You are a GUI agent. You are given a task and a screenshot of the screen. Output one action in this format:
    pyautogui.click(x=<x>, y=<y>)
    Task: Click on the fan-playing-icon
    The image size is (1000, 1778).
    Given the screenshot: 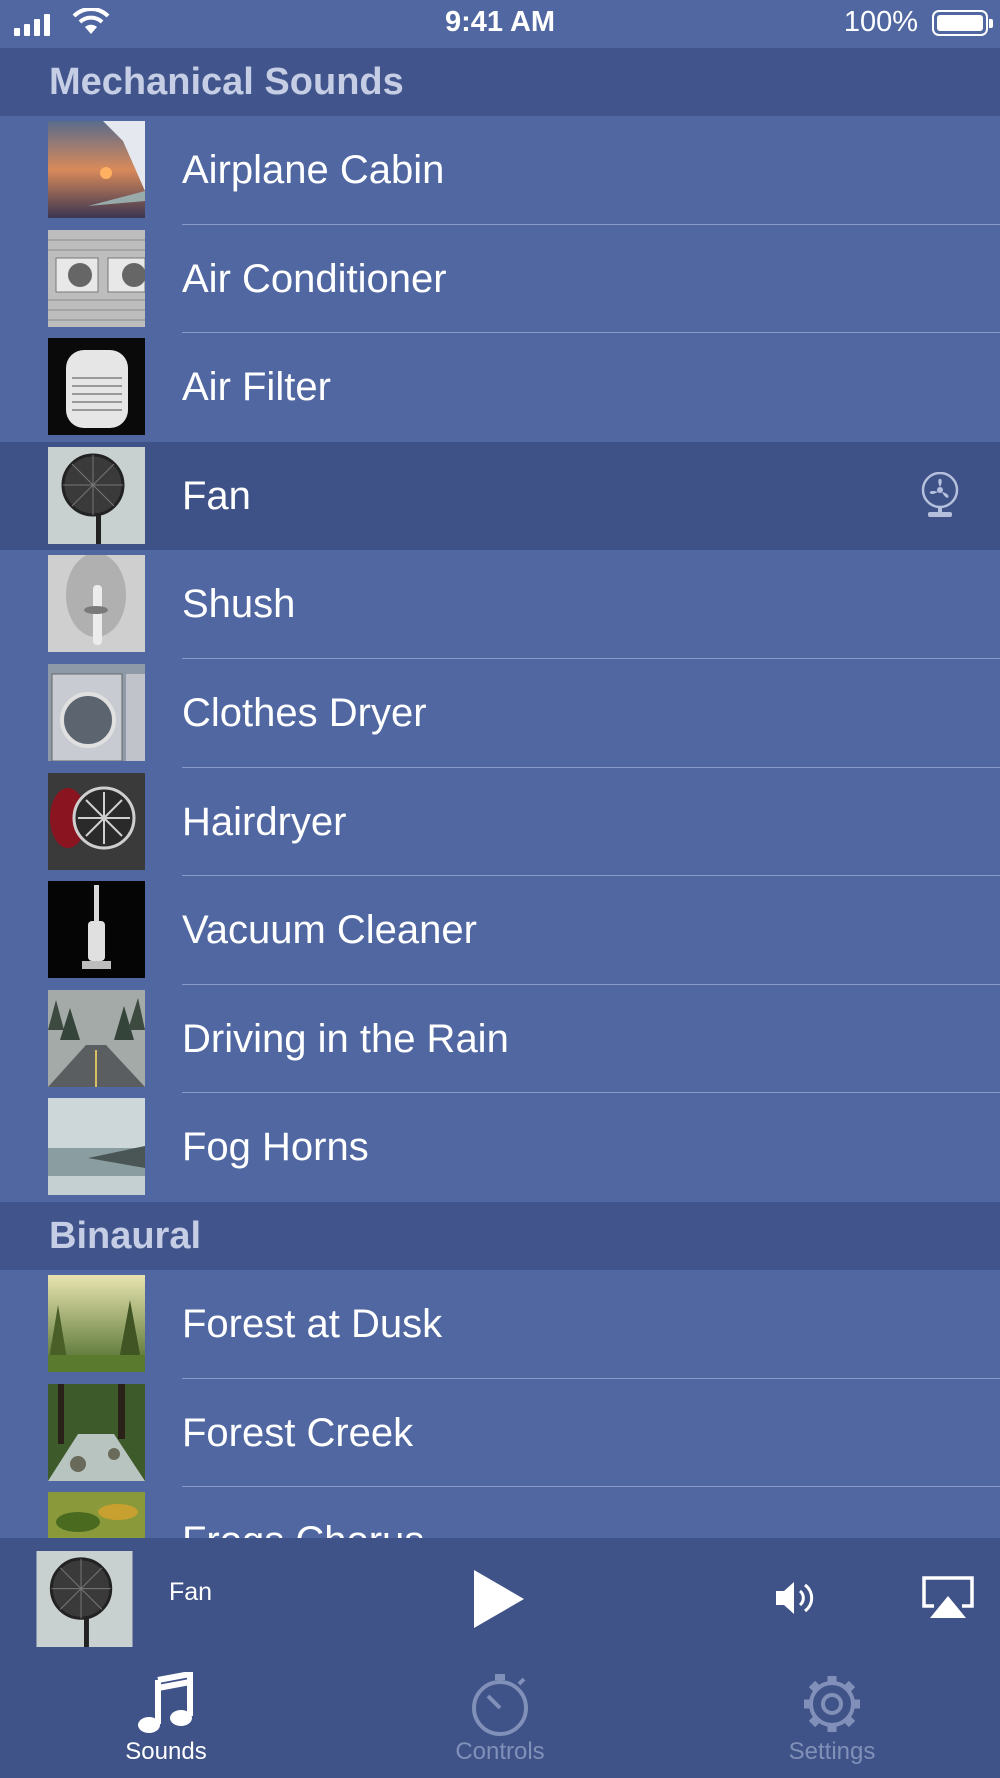 What is the action you would take?
    pyautogui.click(x=940, y=494)
    